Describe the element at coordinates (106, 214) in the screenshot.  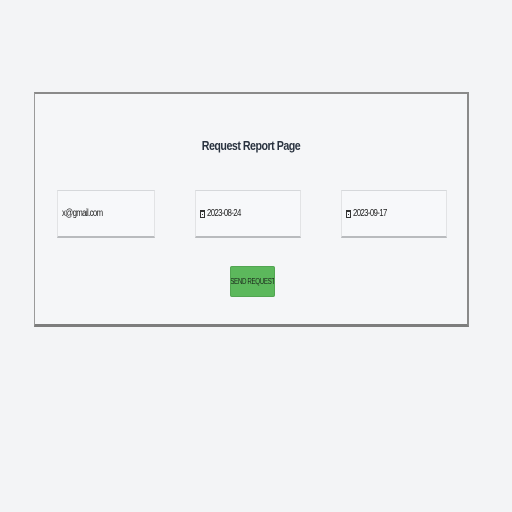
I see `email-field: x@gmail.com` at that location.